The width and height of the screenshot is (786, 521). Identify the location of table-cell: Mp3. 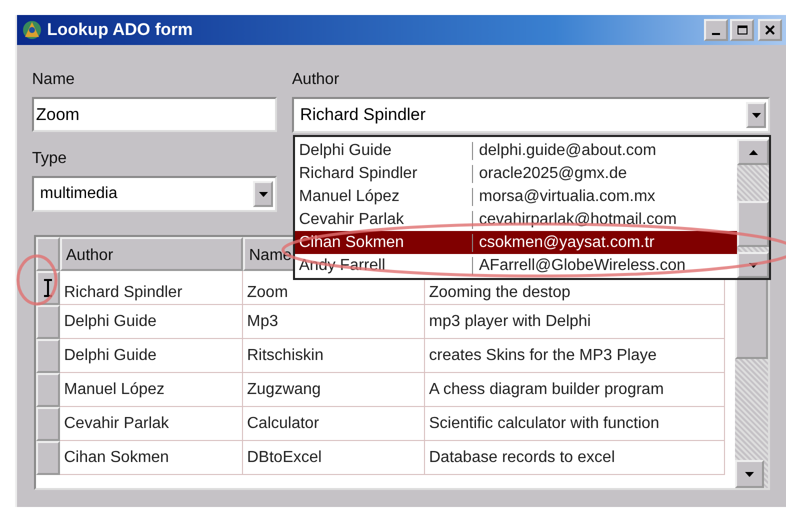
(334, 322).